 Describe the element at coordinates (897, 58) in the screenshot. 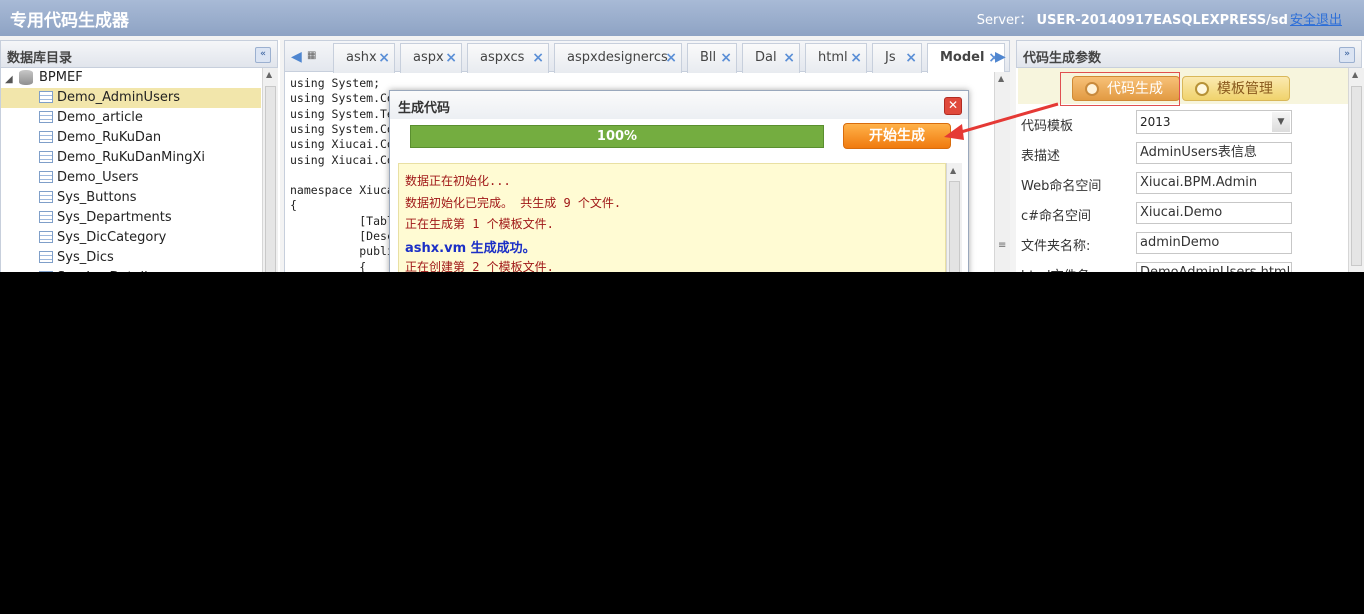

I see `tab-js: Js ×` at that location.